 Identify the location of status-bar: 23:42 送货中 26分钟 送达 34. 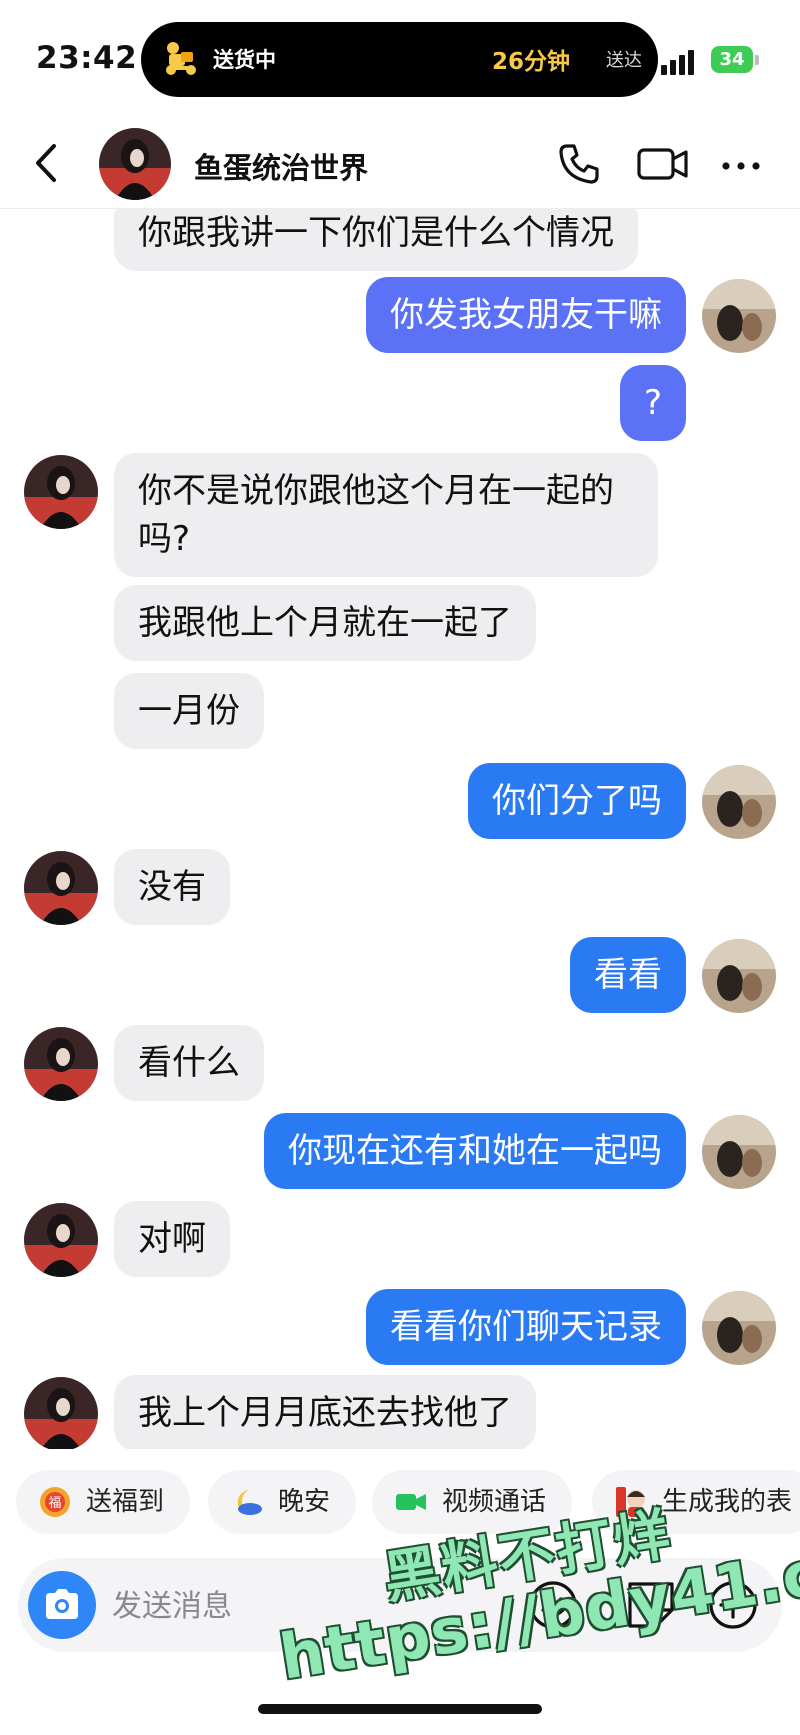
(400, 59).